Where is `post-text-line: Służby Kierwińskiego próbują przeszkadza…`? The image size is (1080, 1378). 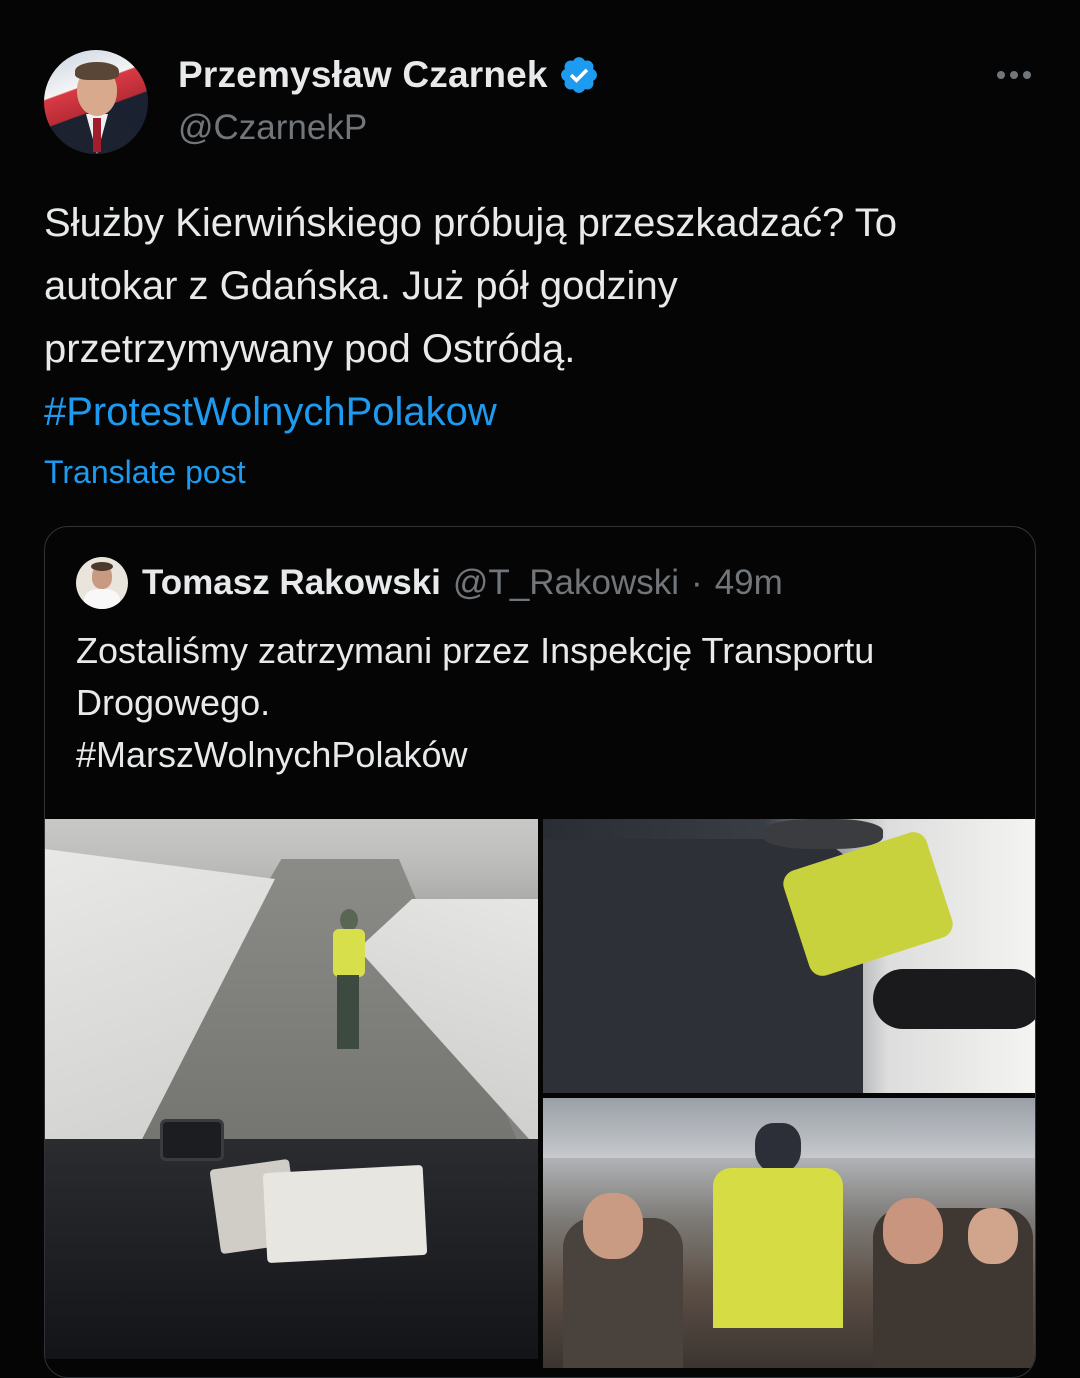
post-text-line: Służby Kierwińskiego próbują przeszkadza… is located at coordinates (471, 223).